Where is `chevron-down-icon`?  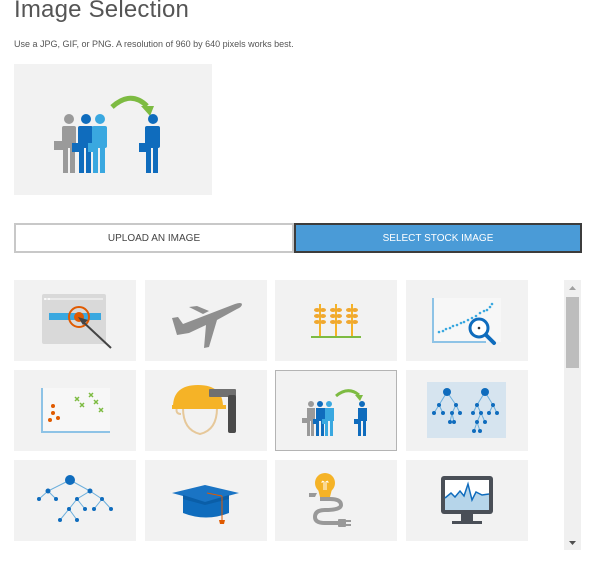 chevron-down-icon is located at coordinates (572, 542).